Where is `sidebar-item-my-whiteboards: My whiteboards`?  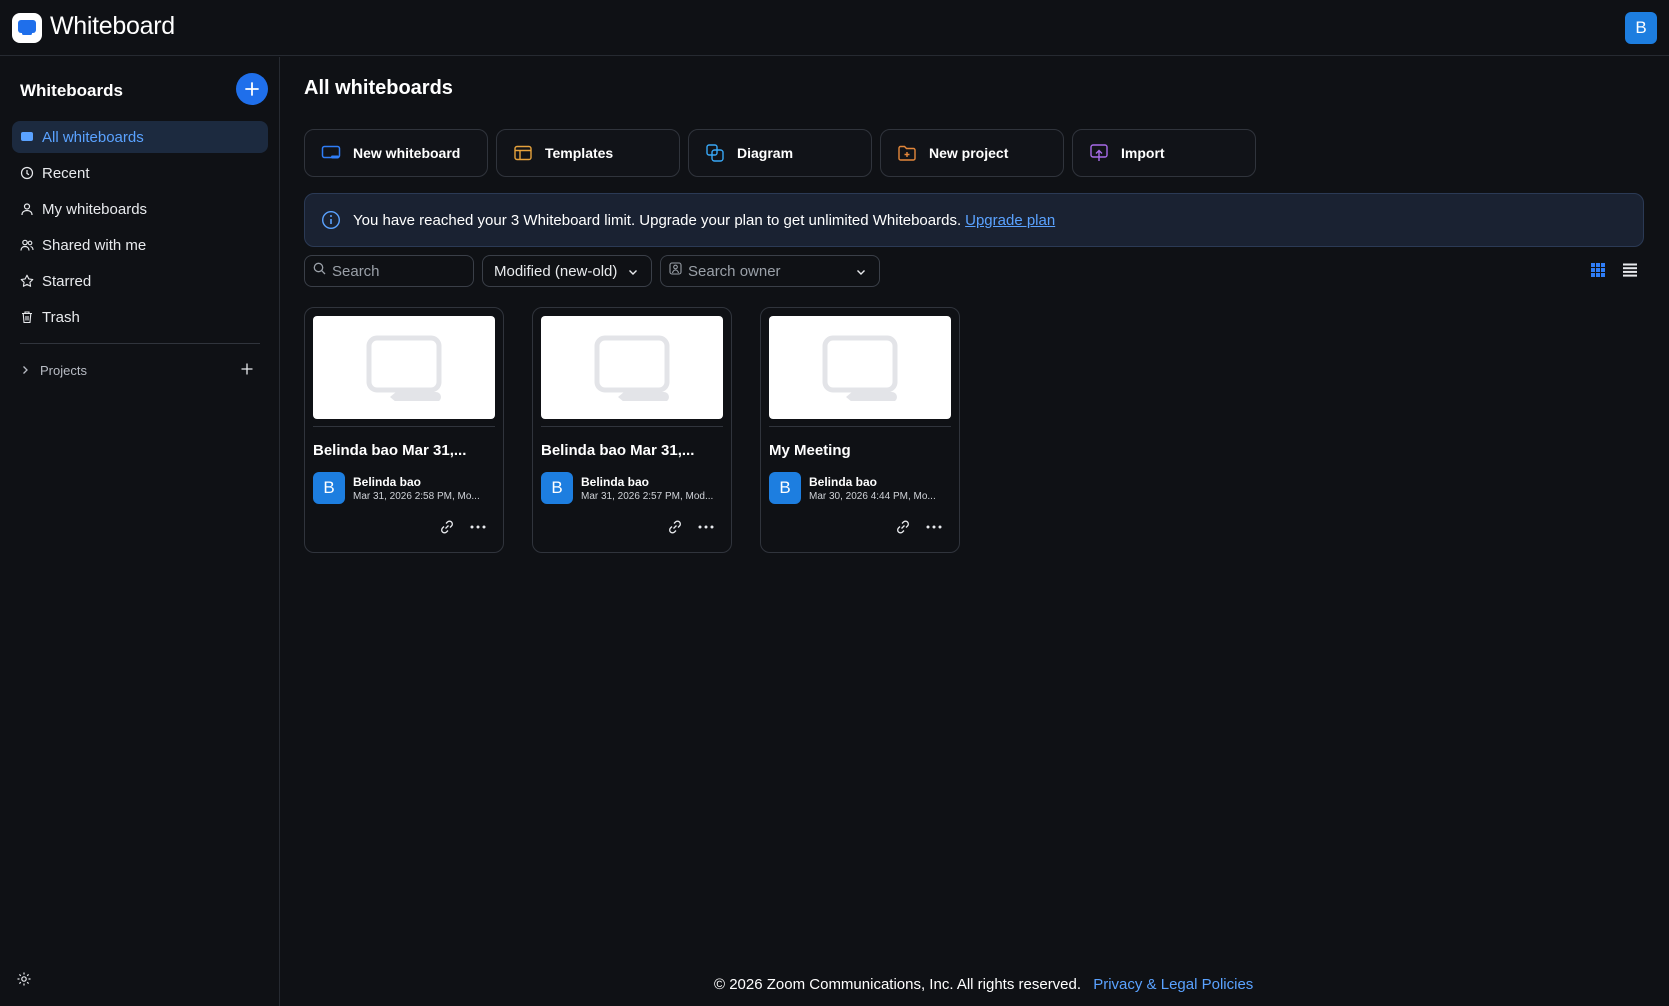
sidebar-item-my-whiteboards: My whiteboards is located at coordinates (140, 209).